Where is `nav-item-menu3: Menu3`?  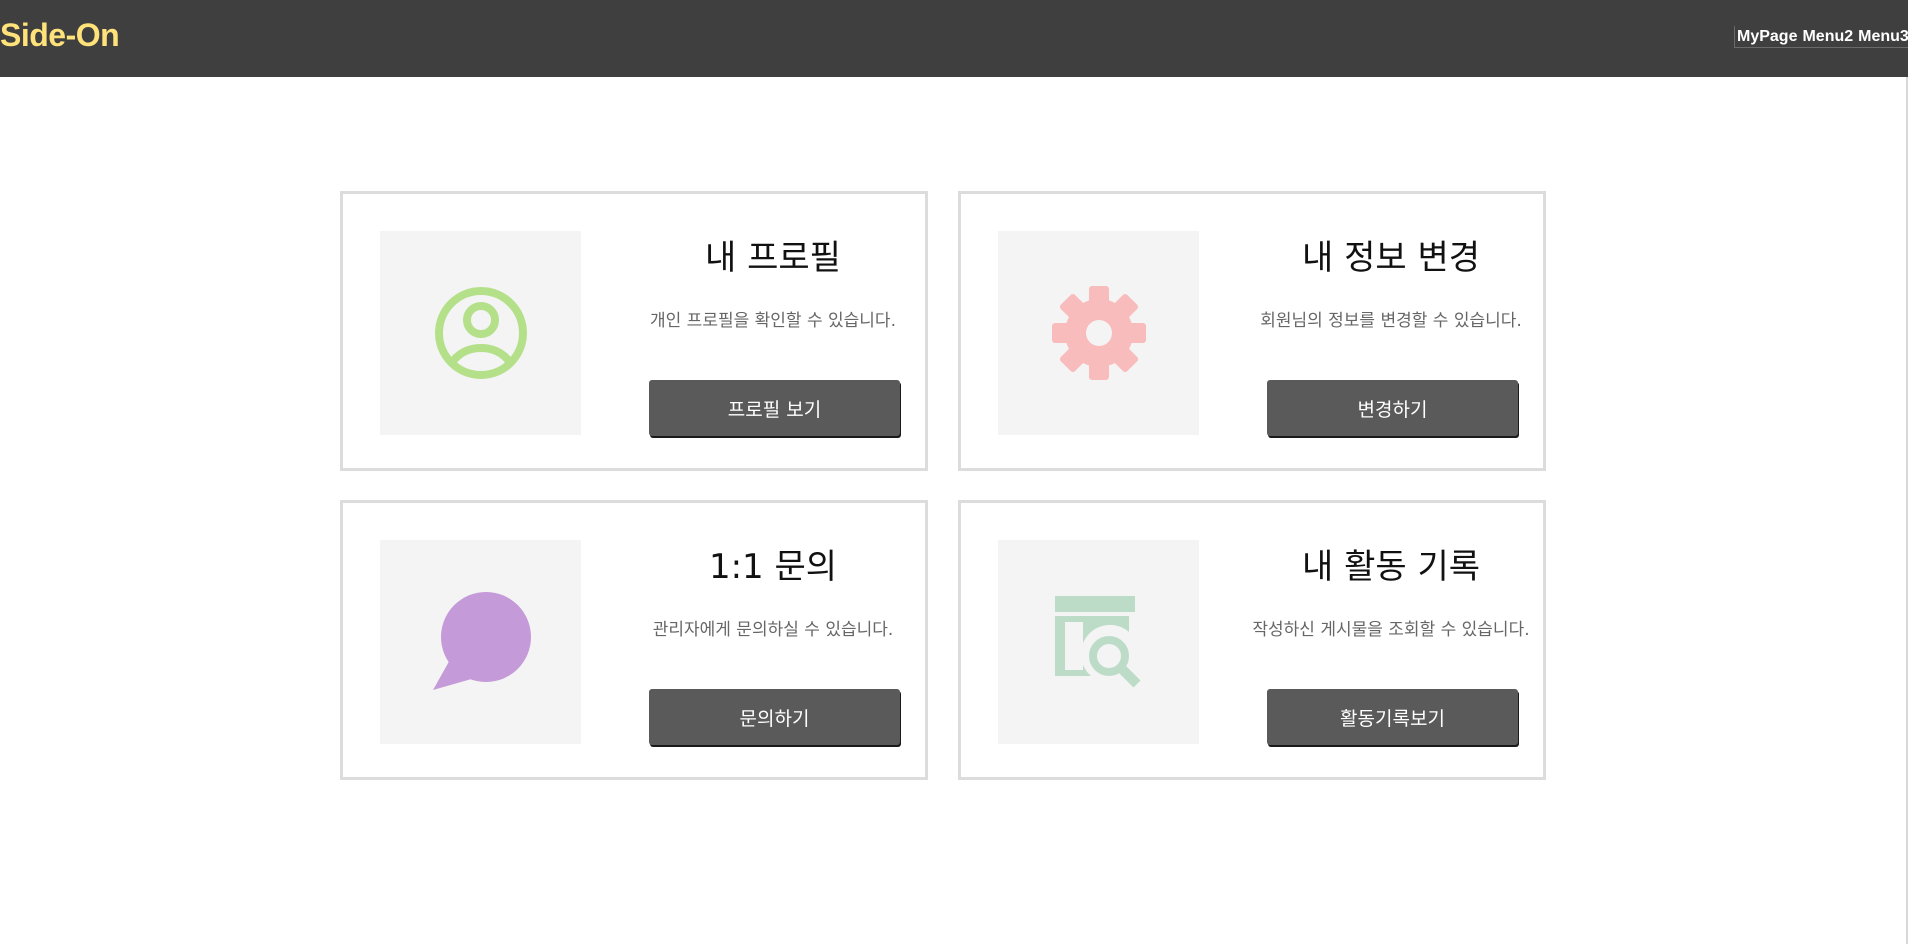 nav-item-menu3: Menu3 is located at coordinates (1883, 37).